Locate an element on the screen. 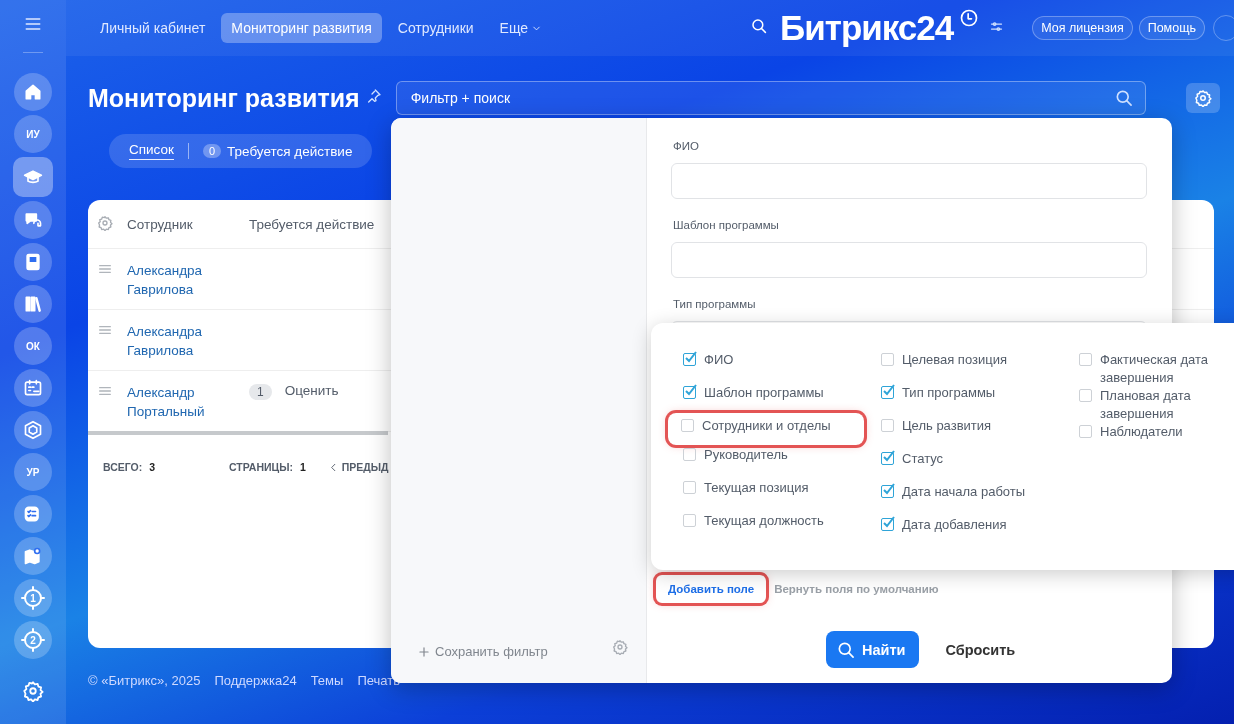 The image size is (1234, 724). save-filter-button: Сохранить фильтр is located at coordinates (482, 651).